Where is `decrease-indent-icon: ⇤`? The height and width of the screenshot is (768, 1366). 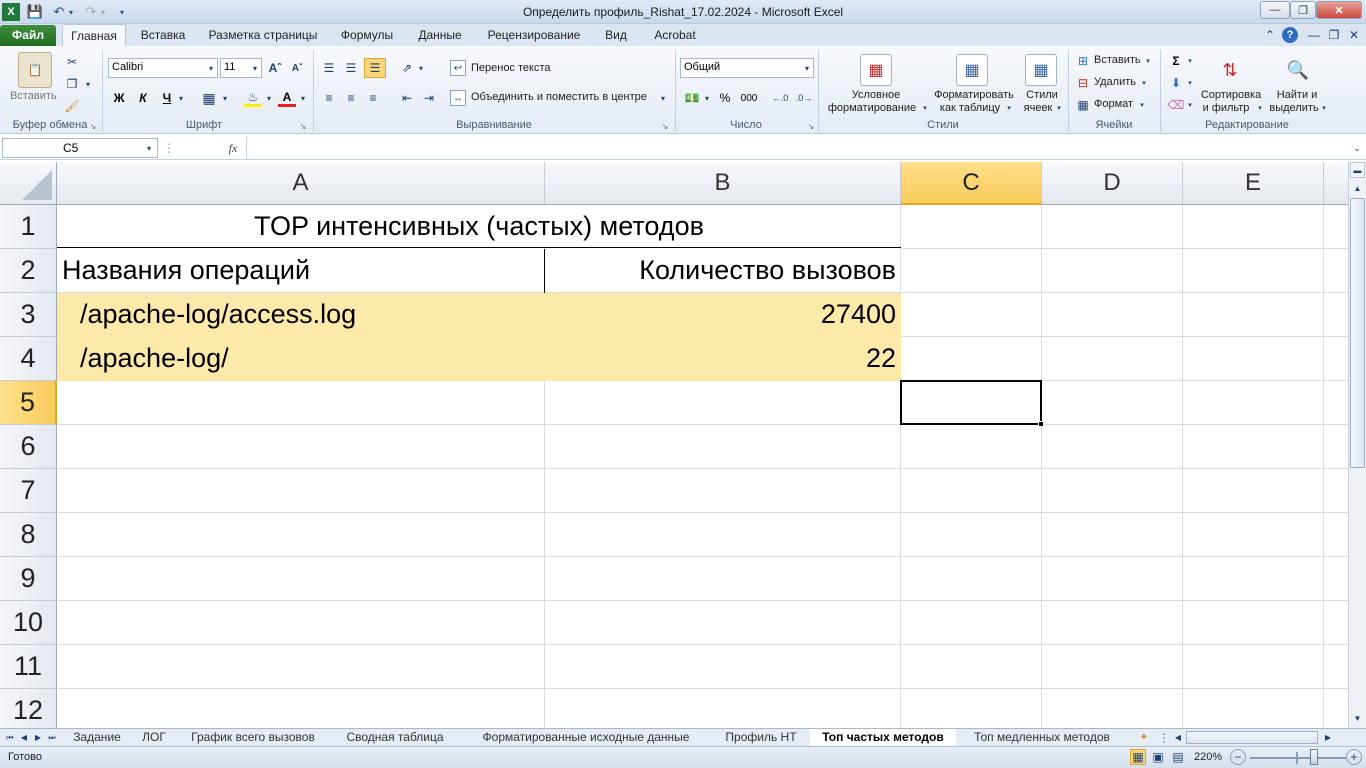 decrease-indent-icon: ⇤ is located at coordinates (407, 98).